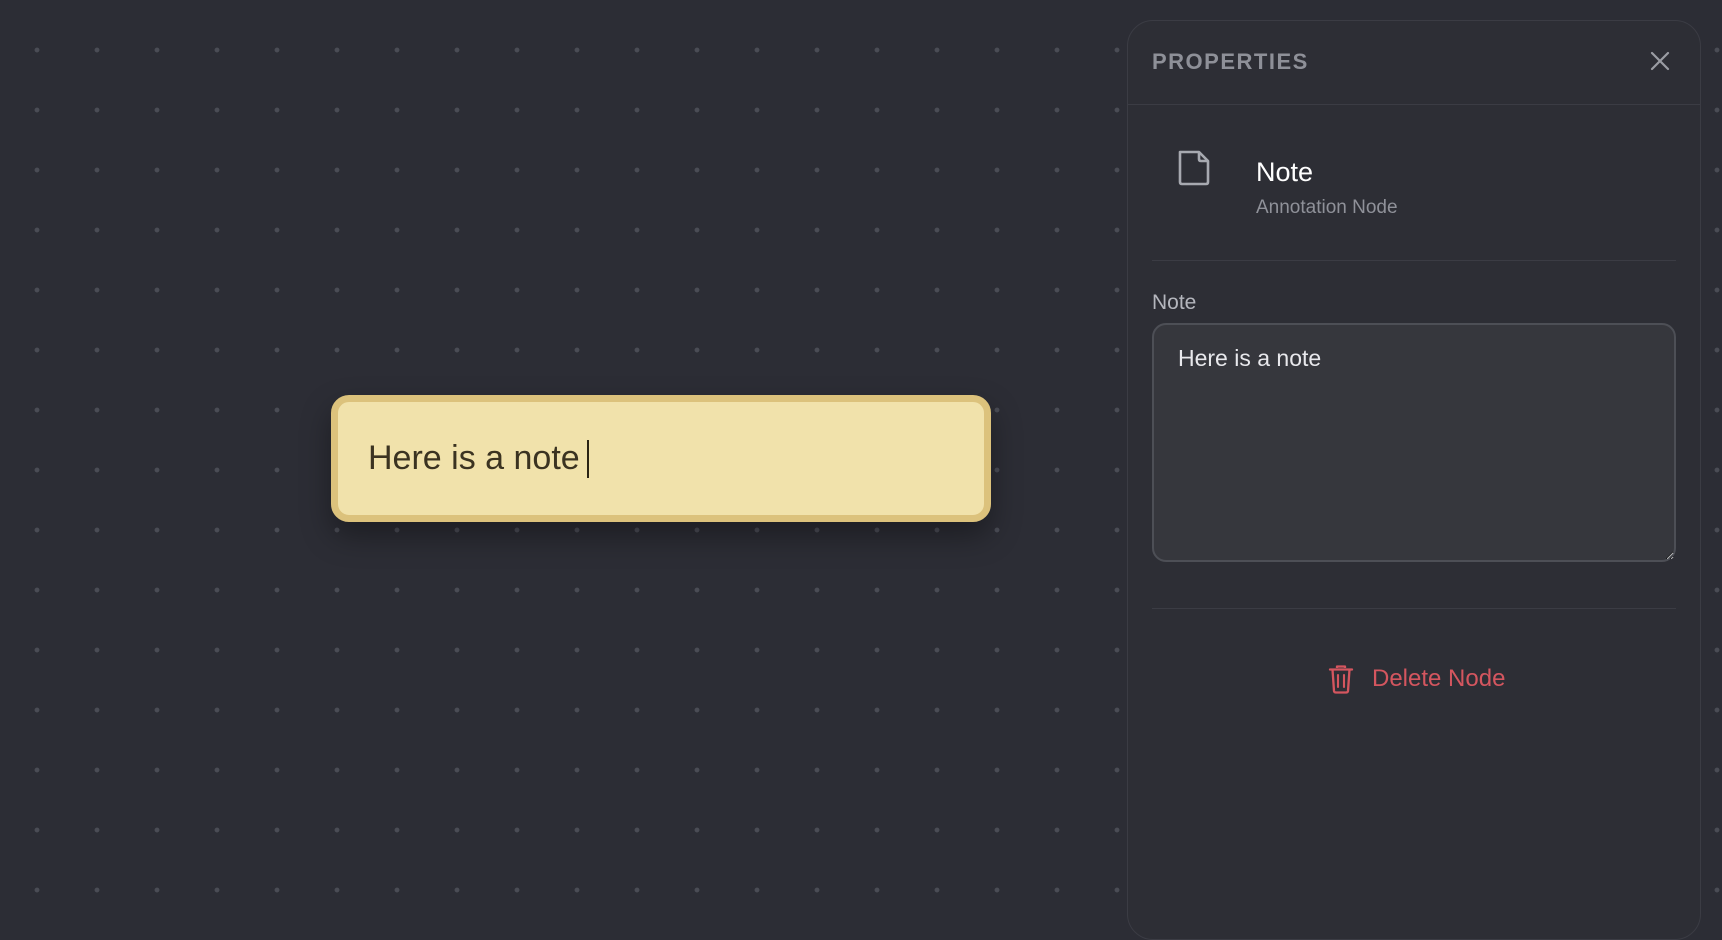 Image resolution: width=1722 pixels, height=940 pixels. Describe the element at coordinates (587, 458) in the screenshot. I see `text-caret` at that location.